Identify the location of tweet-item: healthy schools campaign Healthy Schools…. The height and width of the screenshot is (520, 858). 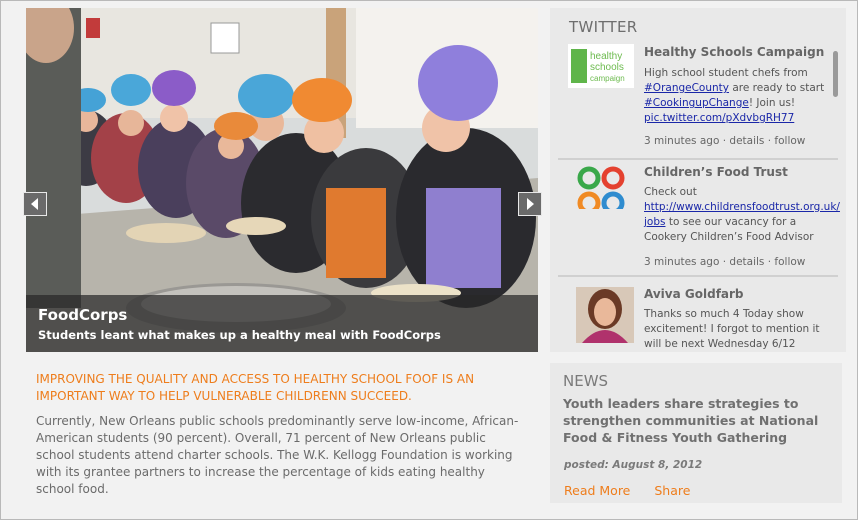
(703, 99).